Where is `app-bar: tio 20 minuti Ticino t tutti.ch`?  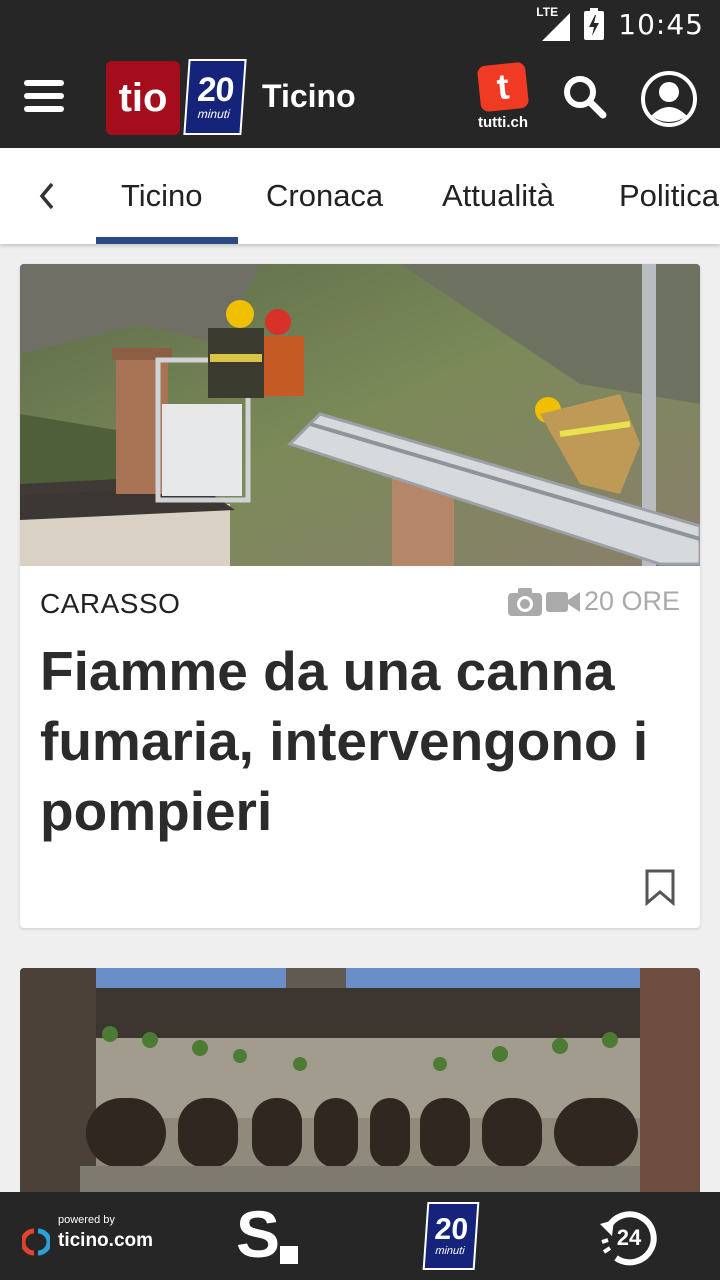 app-bar: tio 20 minuti Ticino t tutti.ch is located at coordinates (360, 98).